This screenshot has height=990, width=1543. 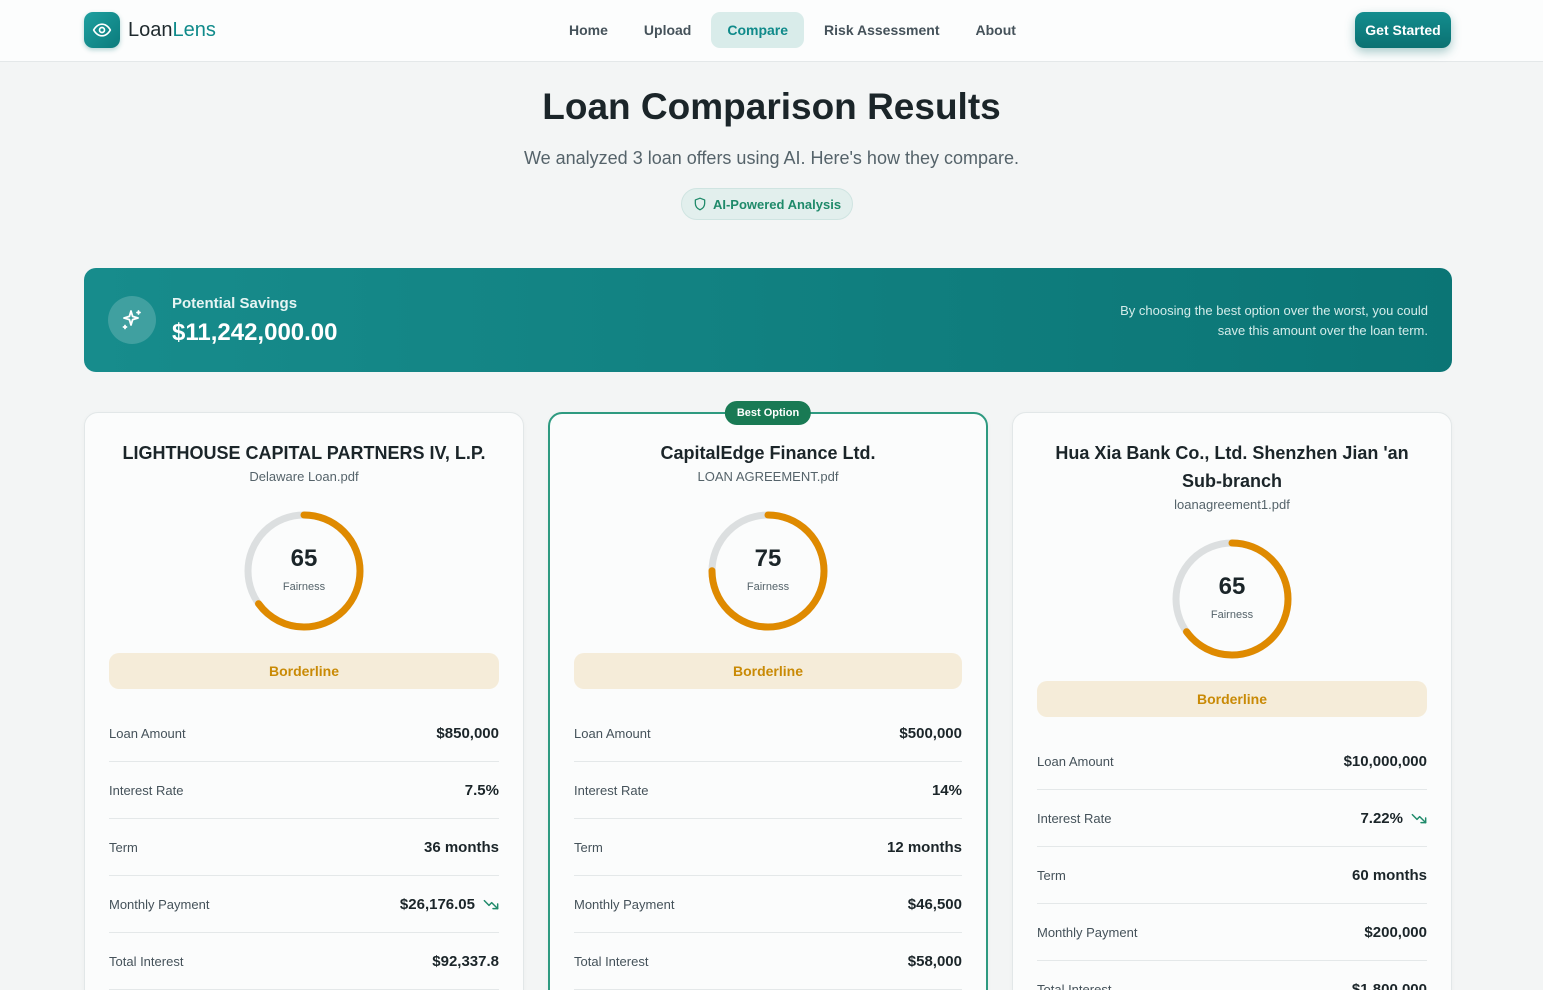 I want to click on monthly-payment-value: $46,500, so click(x=934, y=904).